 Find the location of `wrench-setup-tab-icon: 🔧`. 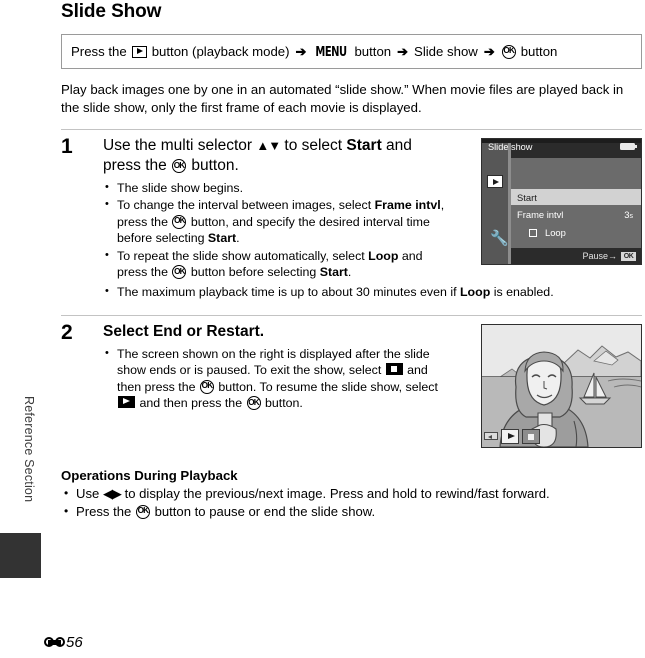

wrench-setup-tab-icon: 🔧 is located at coordinates (499, 240).